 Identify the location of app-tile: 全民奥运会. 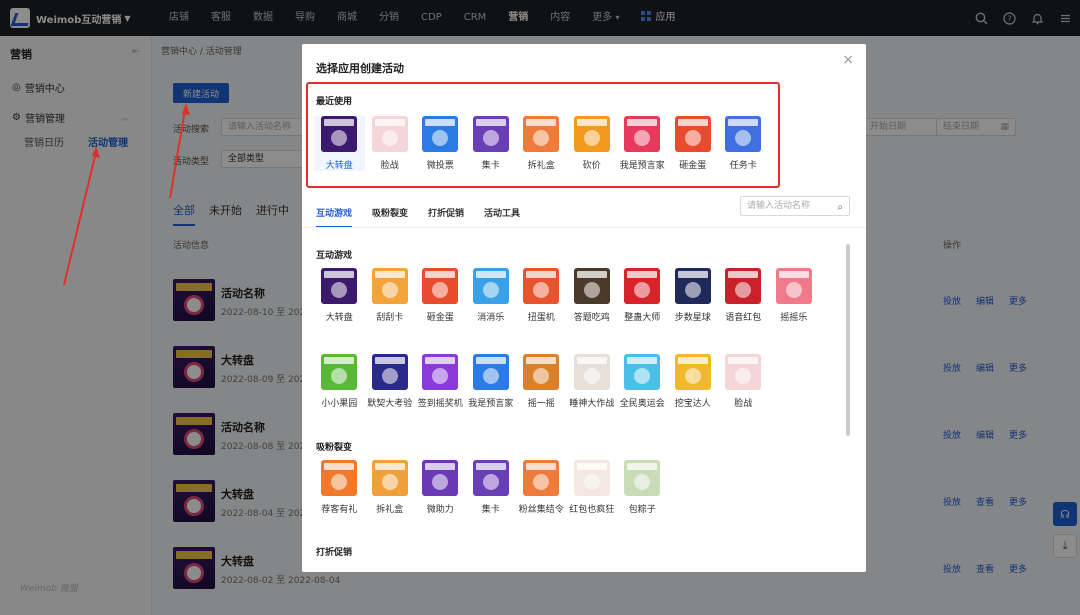
(642, 381).